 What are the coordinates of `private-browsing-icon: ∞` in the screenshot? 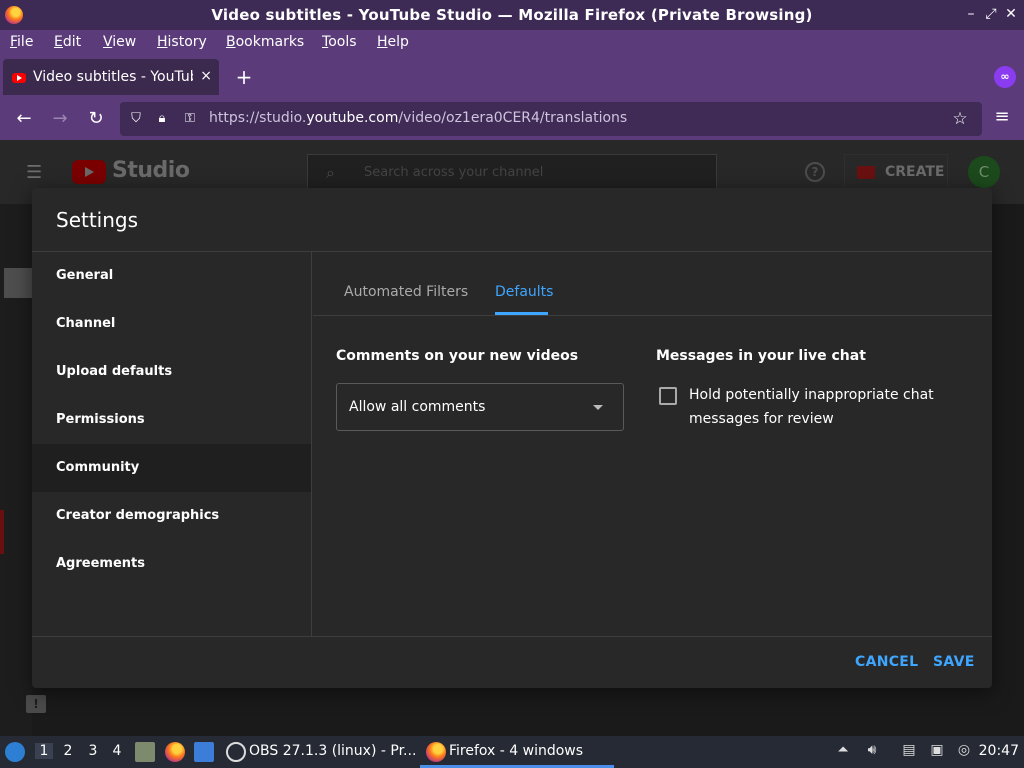 It's located at (1005, 77).